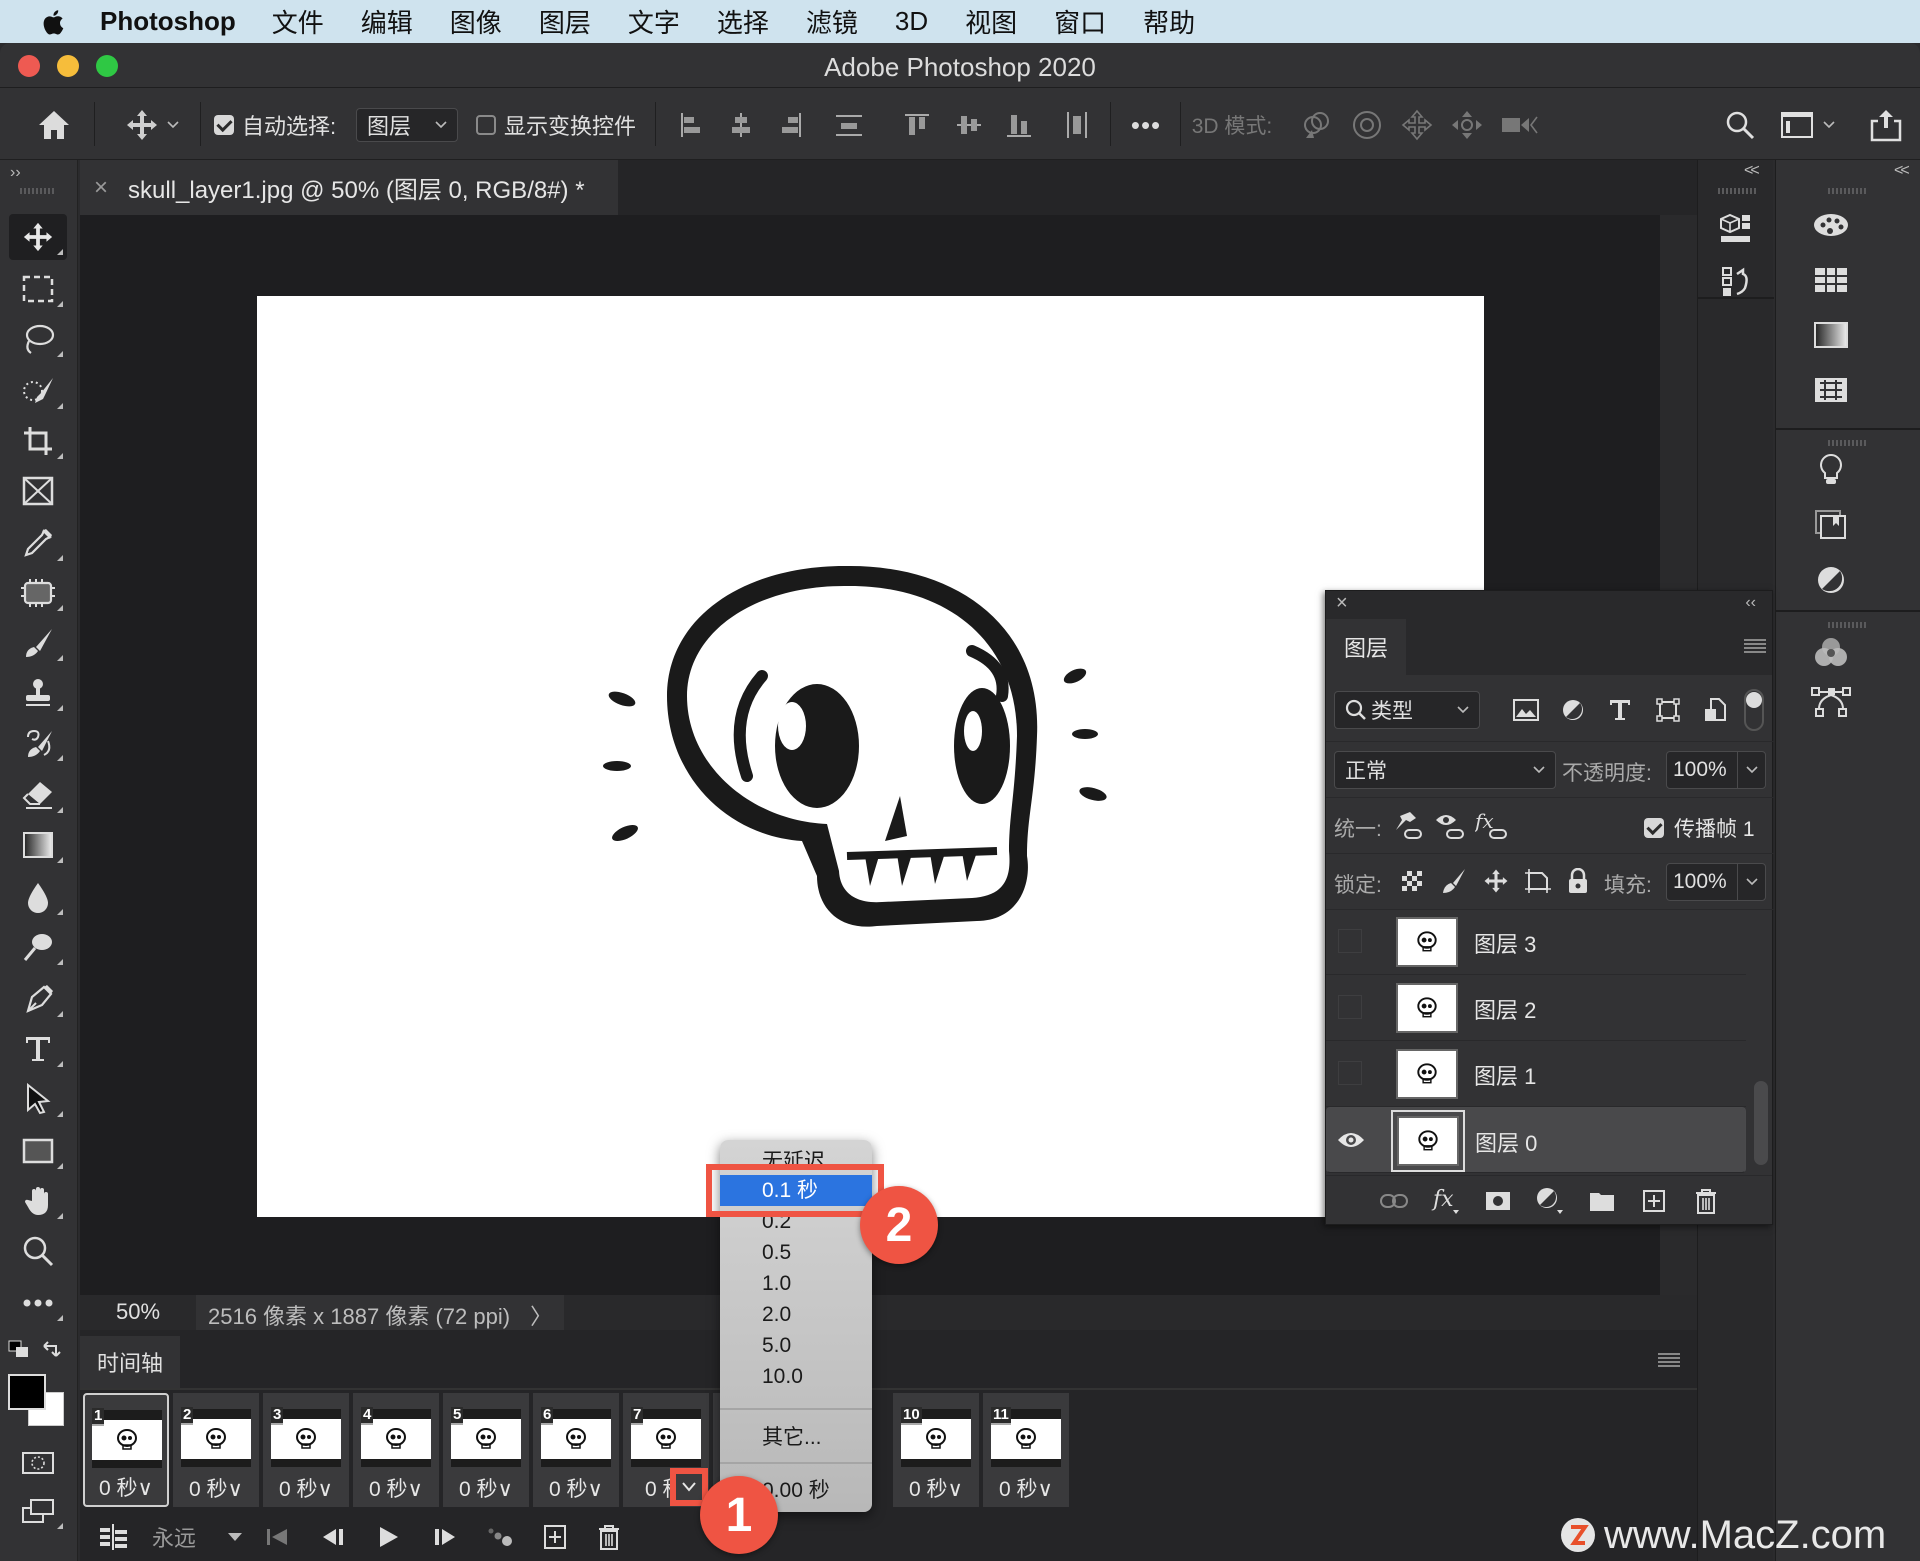 The width and height of the screenshot is (1920, 1561). I want to click on delete-frame-button, so click(609, 1536).